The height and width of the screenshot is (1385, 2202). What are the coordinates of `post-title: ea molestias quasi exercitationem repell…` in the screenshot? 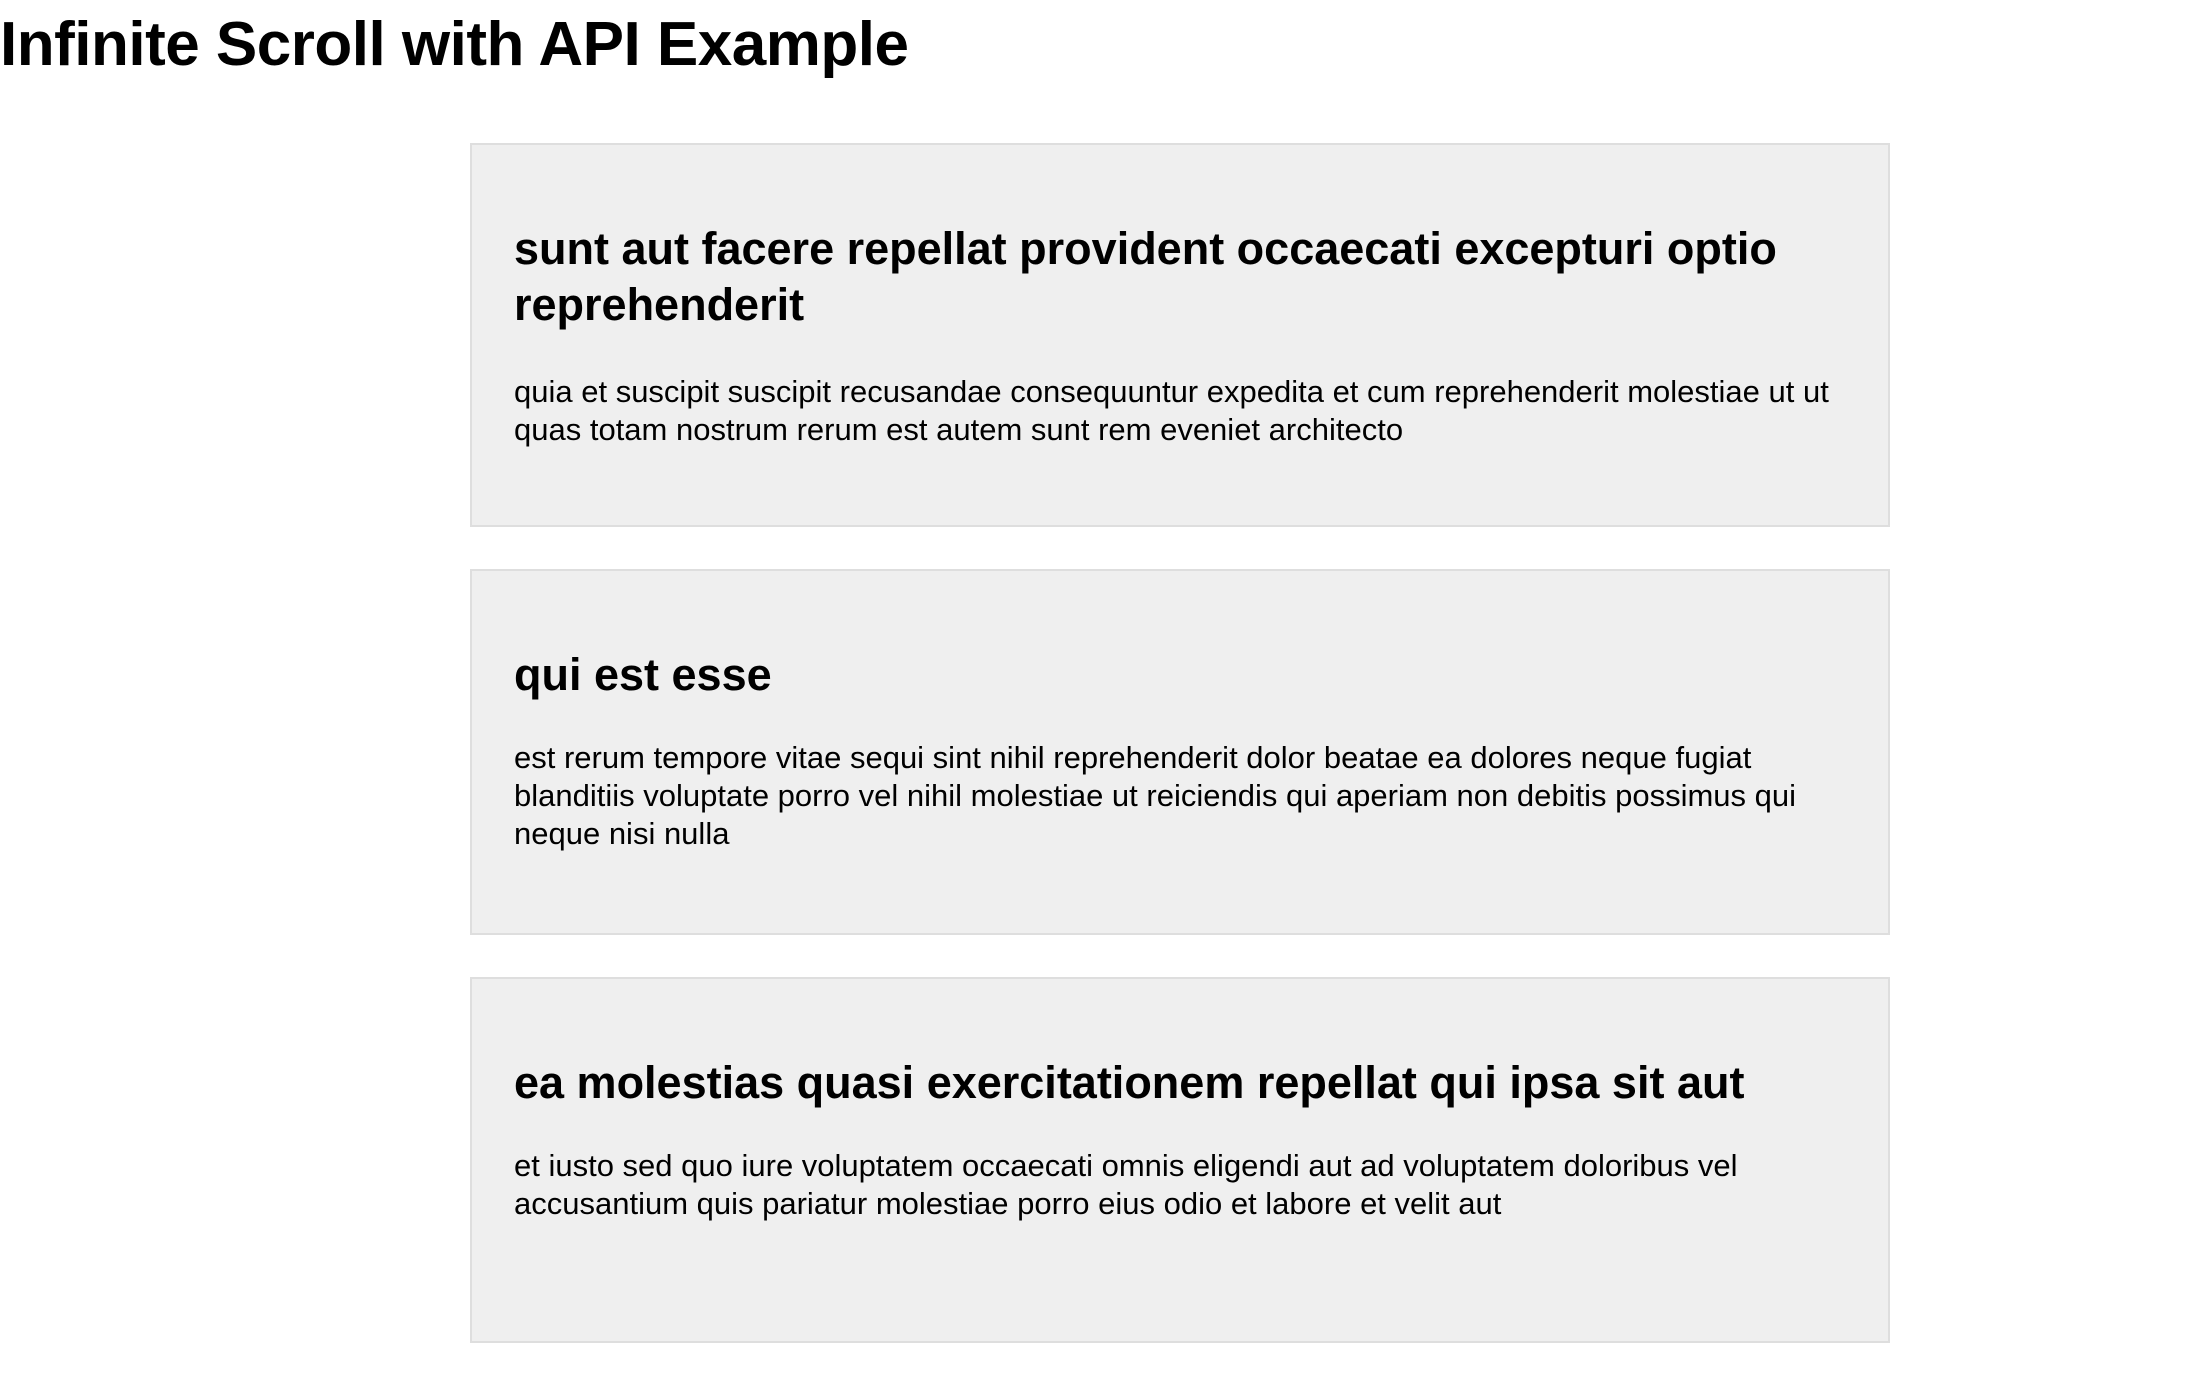 It's located at (1129, 1082).